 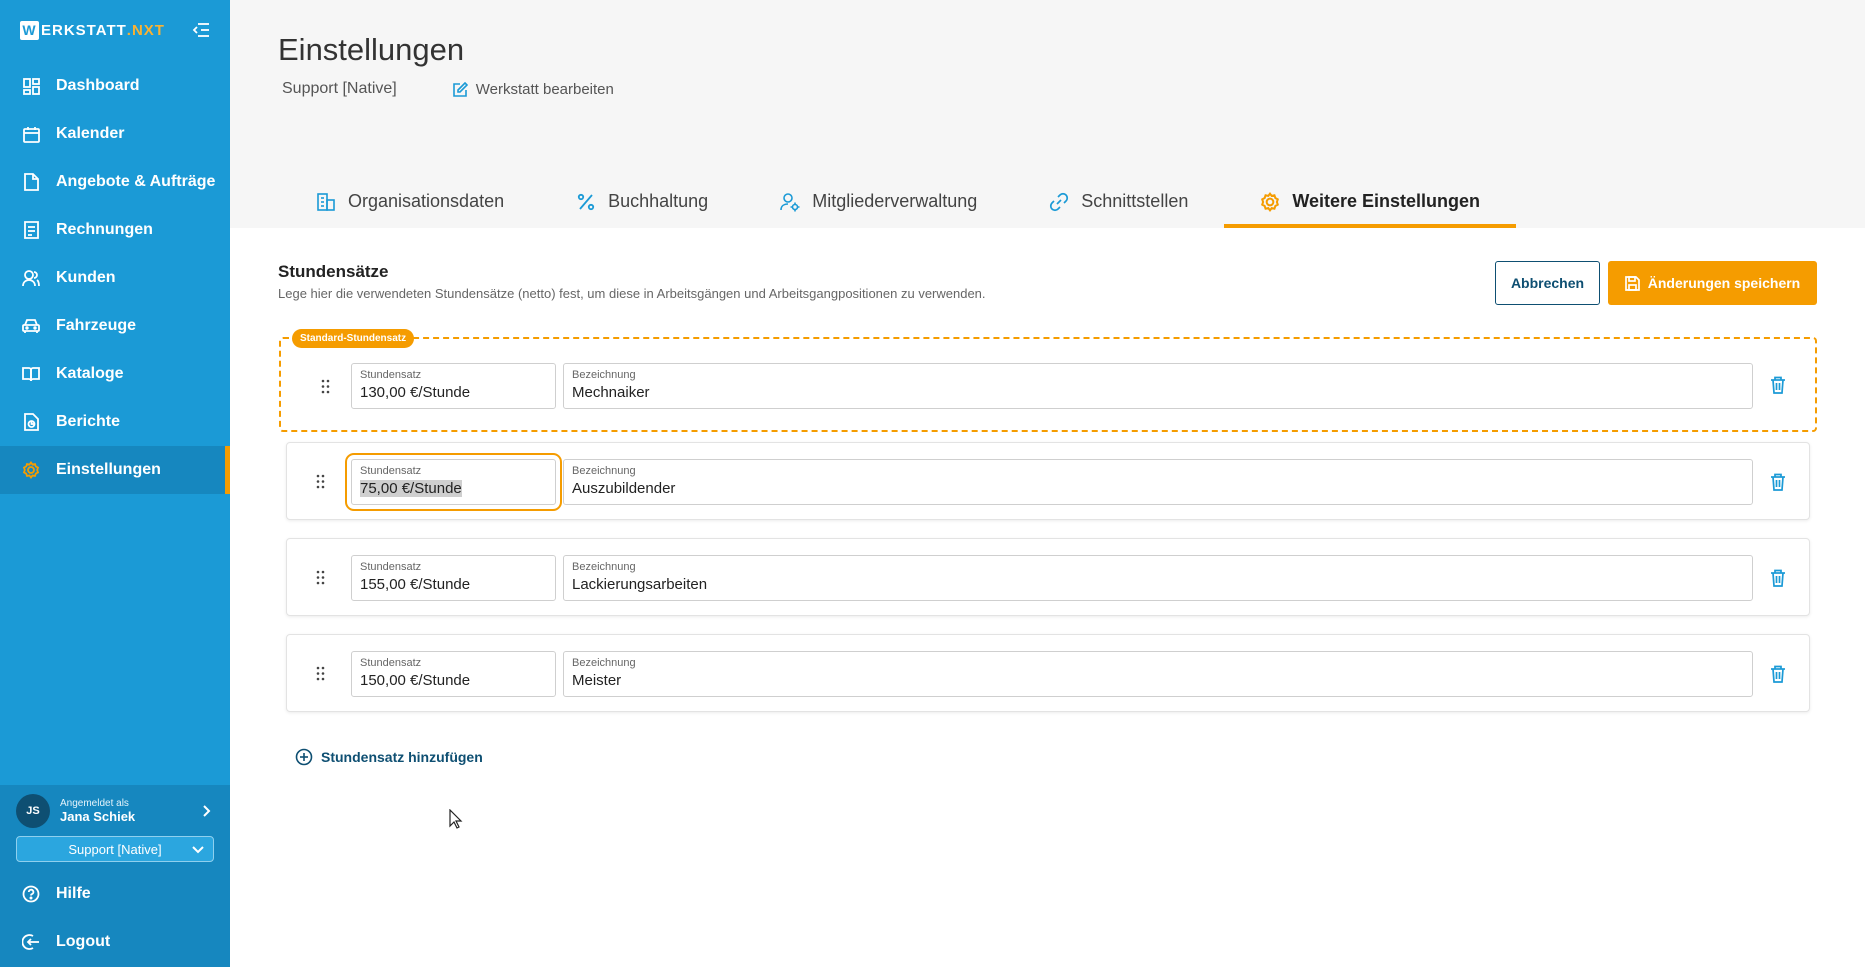 What do you see at coordinates (115, 326) in the screenshot?
I see `sidebar-item-vehicles: Fahrzeuge` at bounding box center [115, 326].